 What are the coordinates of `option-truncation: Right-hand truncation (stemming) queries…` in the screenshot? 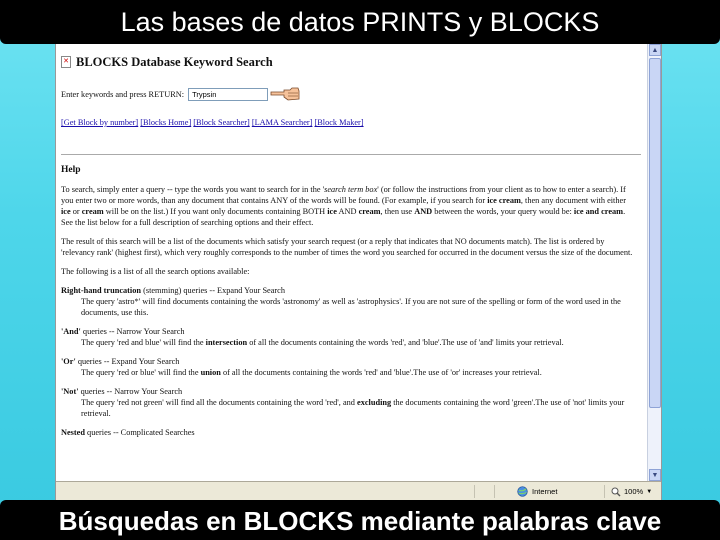 It's located at (341, 301).